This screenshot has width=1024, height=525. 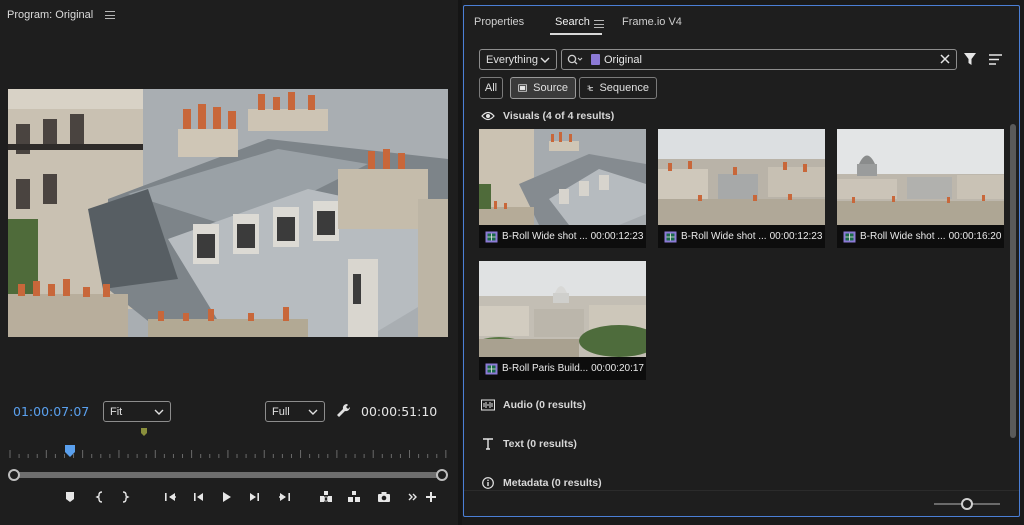 I want to click on thumbnail-size-slider, so click(x=967, y=504).